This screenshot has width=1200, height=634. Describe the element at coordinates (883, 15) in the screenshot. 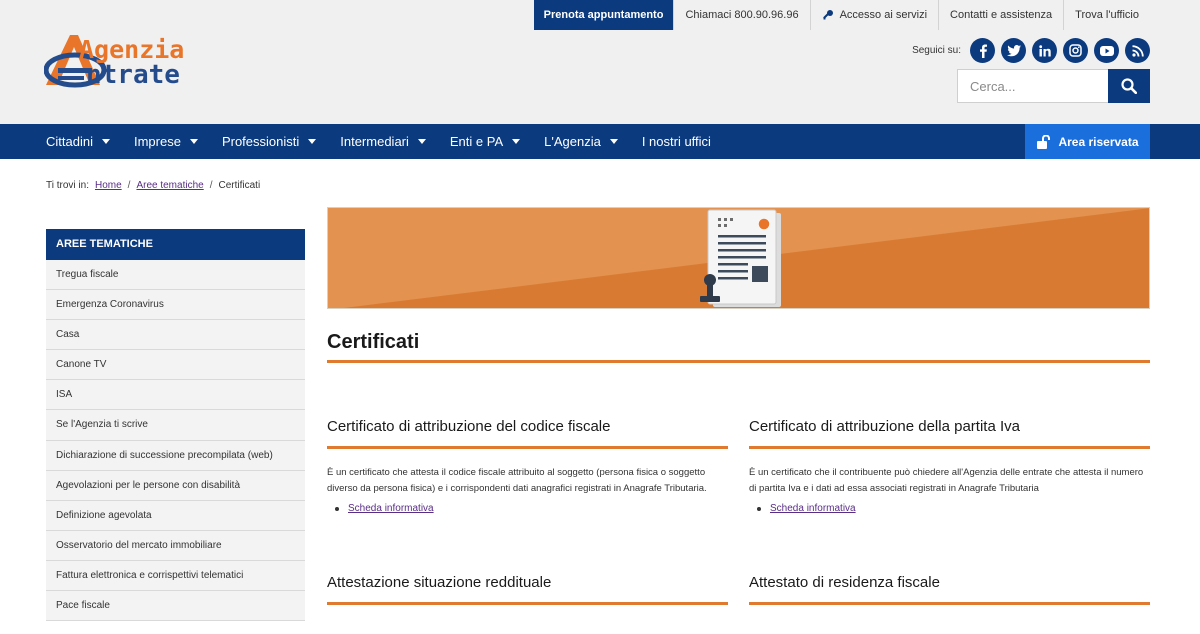

I see `accesso-servizi-label: Accesso ai servizi` at that location.